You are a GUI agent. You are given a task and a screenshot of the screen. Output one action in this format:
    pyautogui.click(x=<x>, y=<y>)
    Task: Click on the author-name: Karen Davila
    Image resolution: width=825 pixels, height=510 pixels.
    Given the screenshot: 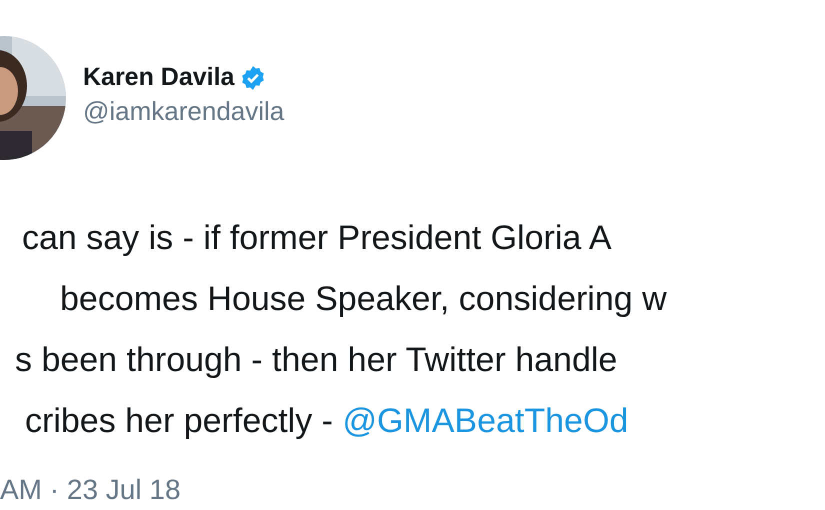 What is the action you would take?
    pyautogui.click(x=158, y=77)
    